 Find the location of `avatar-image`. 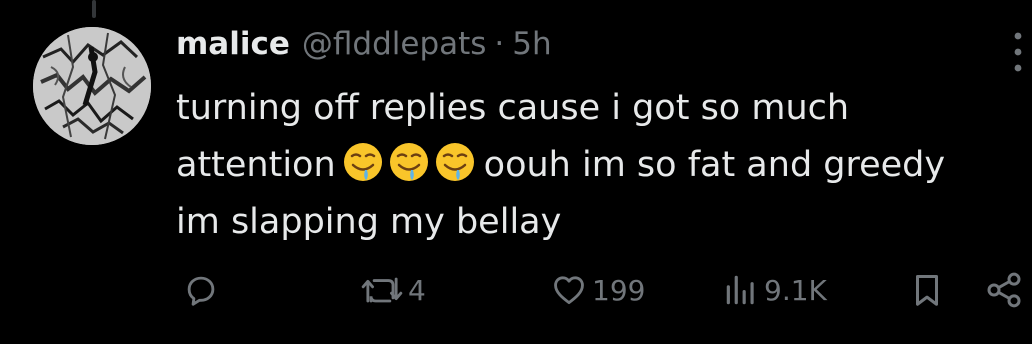

avatar-image is located at coordinates (92, 86).